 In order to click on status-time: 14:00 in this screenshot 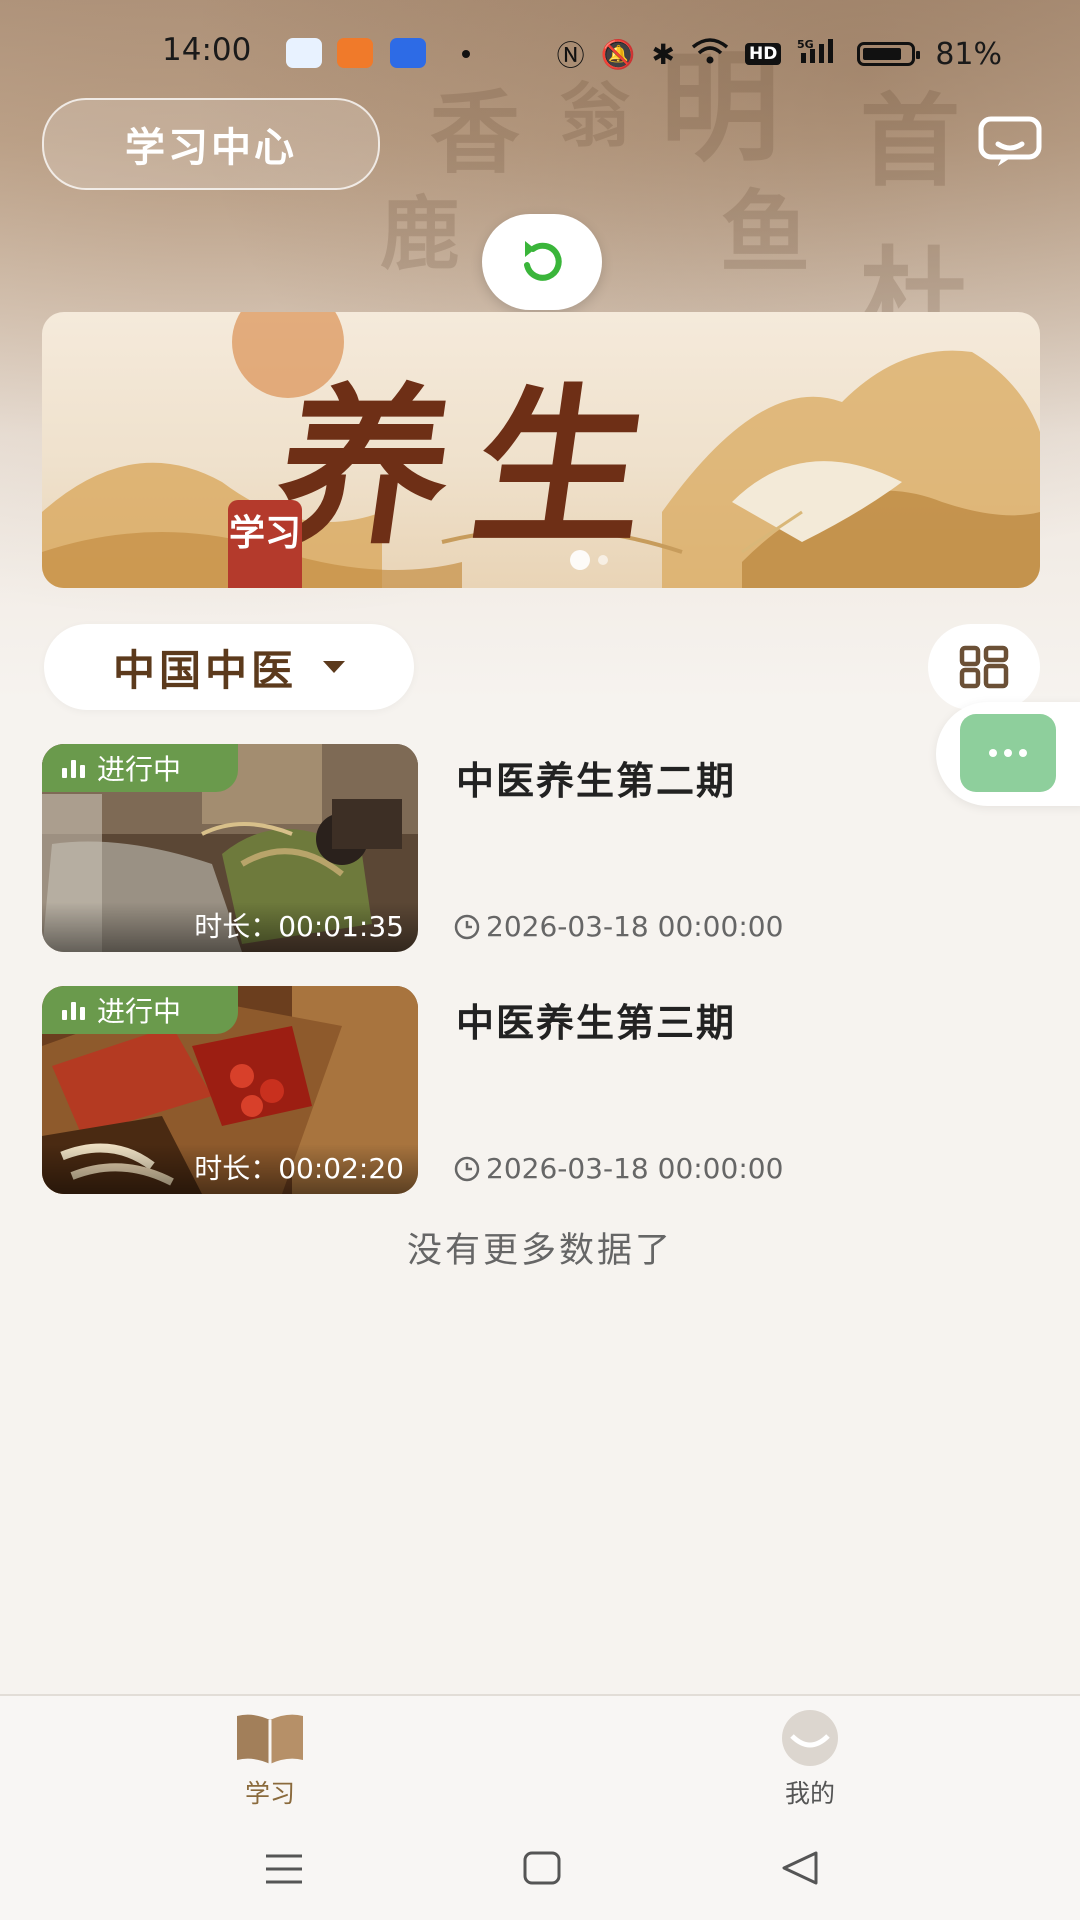, I will do `click(207, 50)`.